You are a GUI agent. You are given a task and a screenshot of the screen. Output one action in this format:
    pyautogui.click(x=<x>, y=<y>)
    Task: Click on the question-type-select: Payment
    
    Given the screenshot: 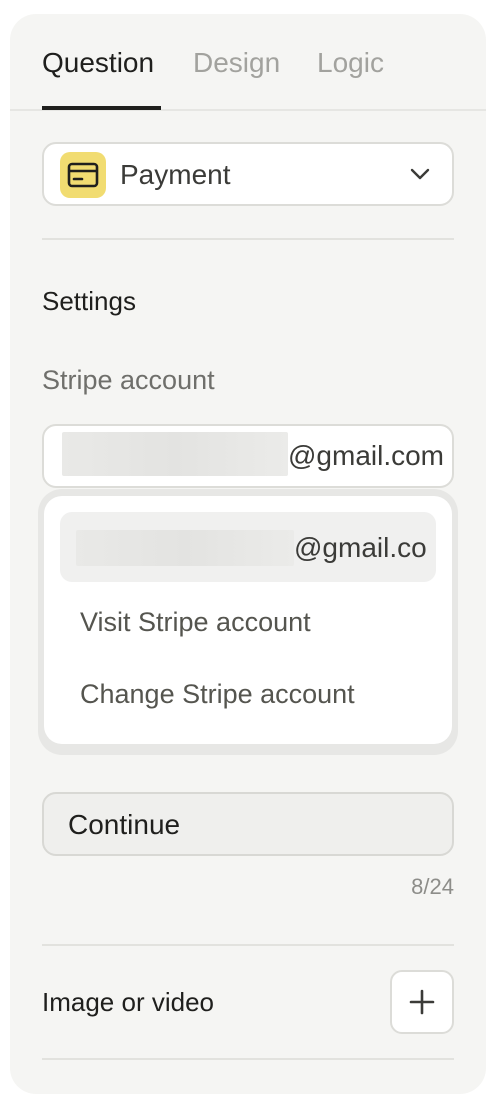 What is the action you would take?
    pyautogui.click(x=248, y=174)
    